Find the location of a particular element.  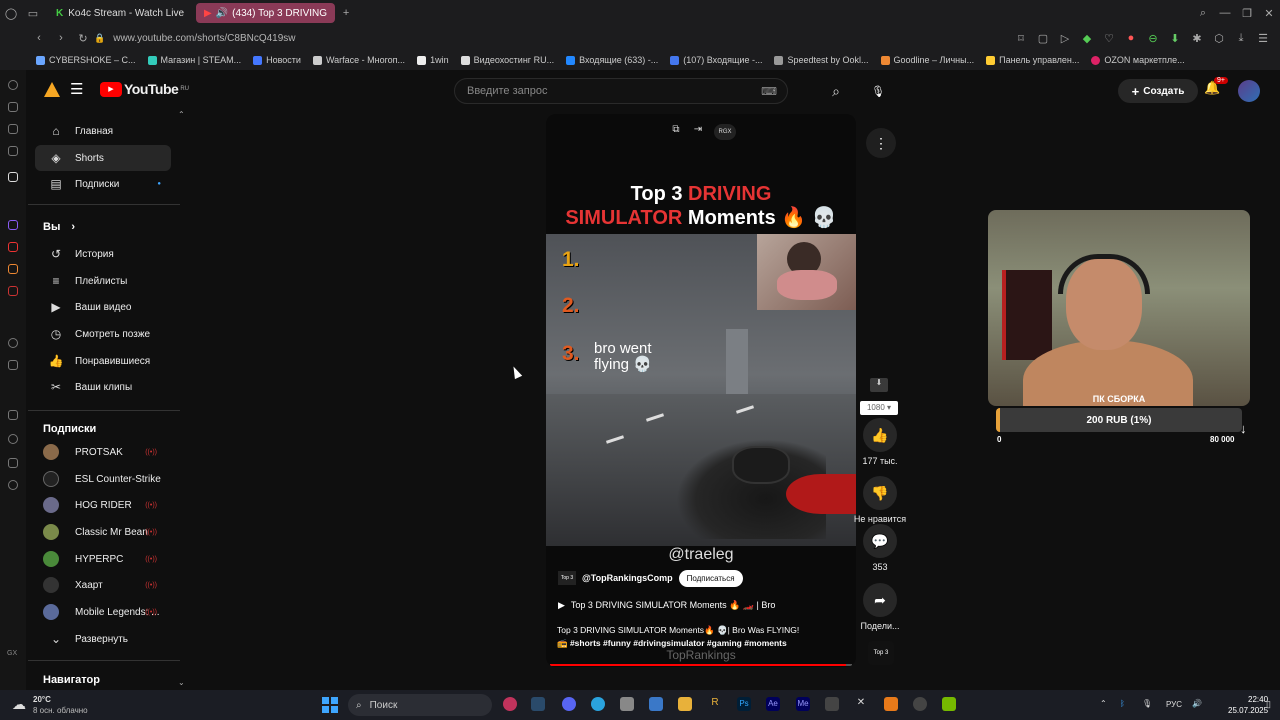

download-icon: ⤓ is located at coordinates (1241, 38).